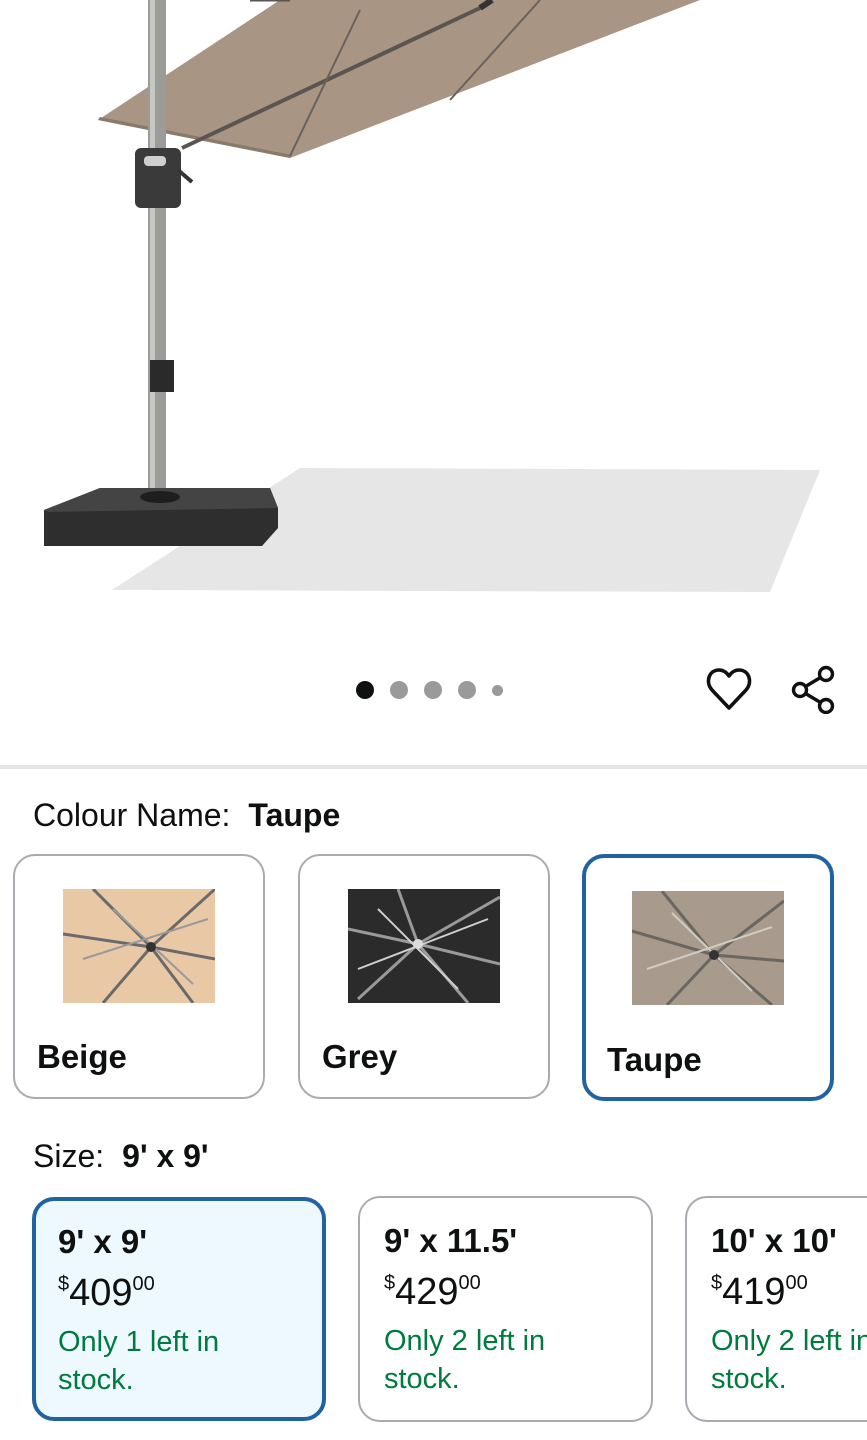  I want to click on size-option-10x10: 10' x 10' $41900 Only 2 left in stock., so click(776, 1309).